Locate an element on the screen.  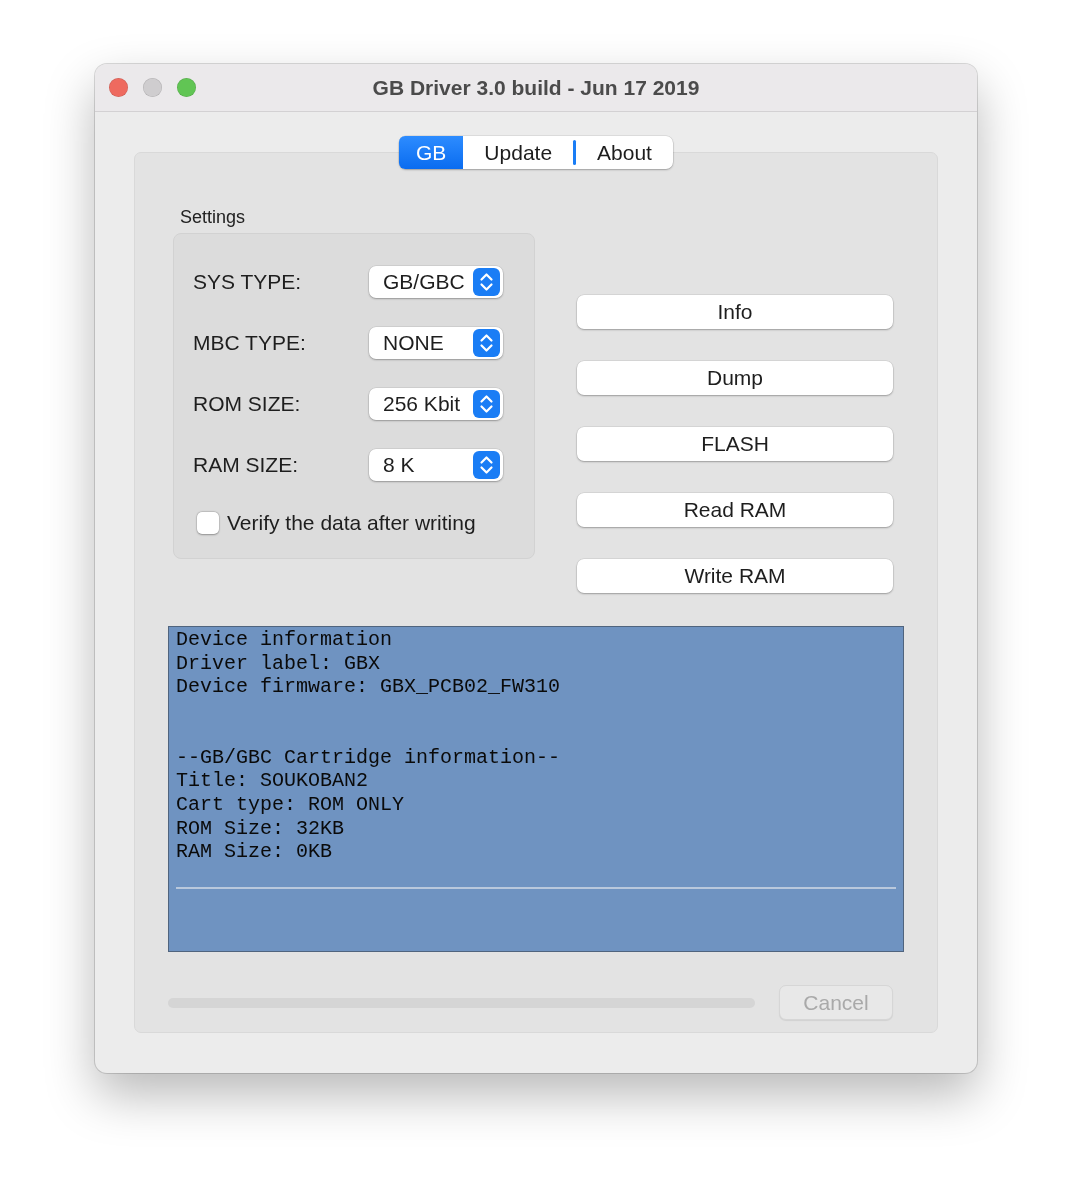
log-line: ROM Size: 32KB is located at coordinates (261, 828).